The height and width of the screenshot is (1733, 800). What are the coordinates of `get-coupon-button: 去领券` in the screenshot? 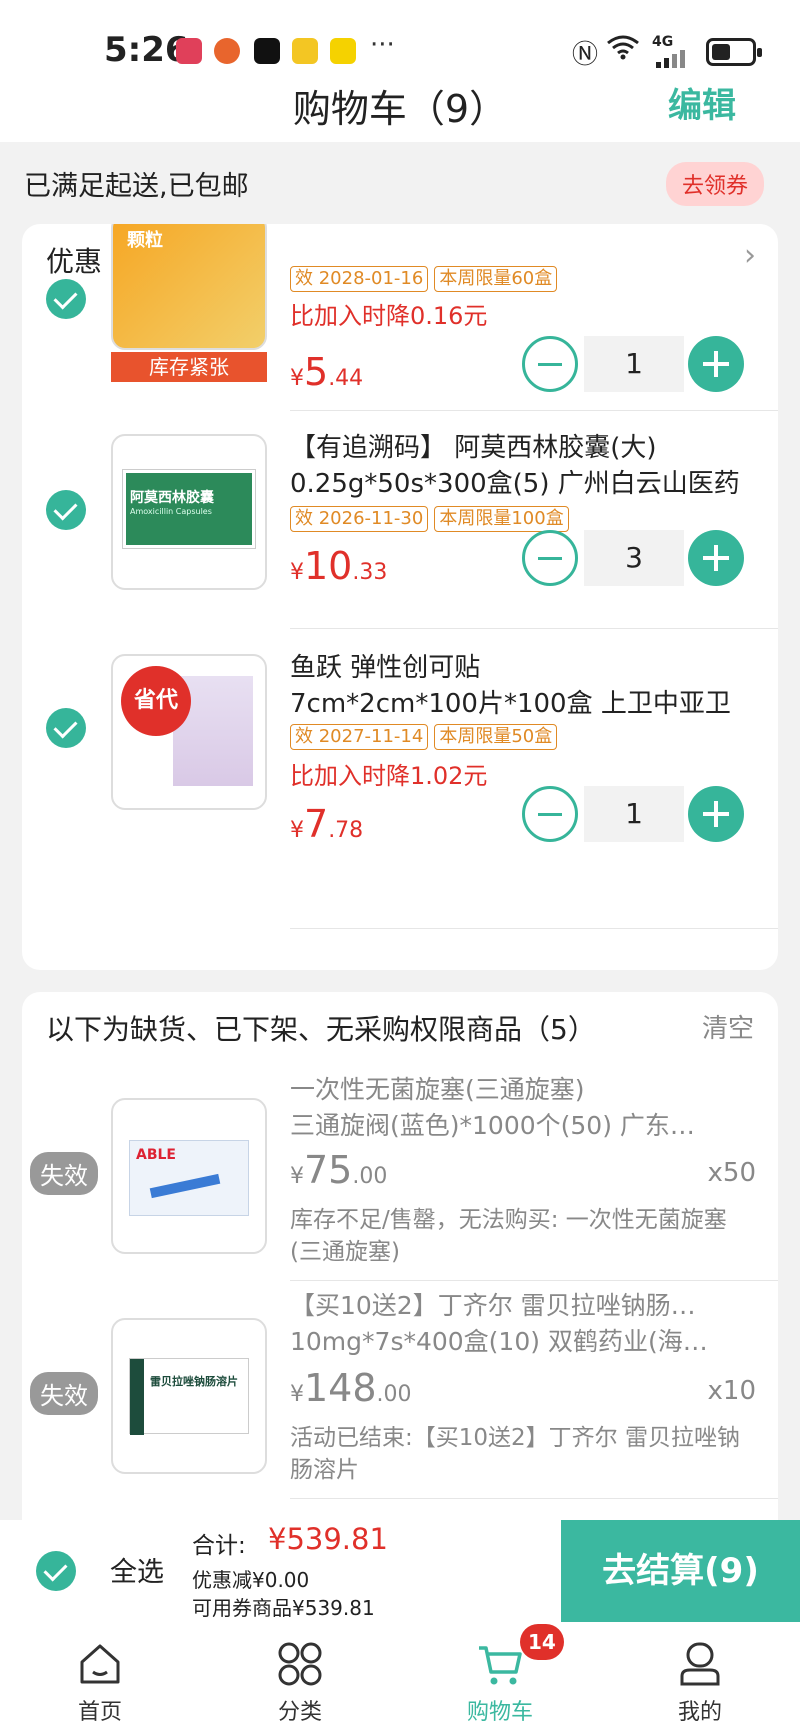 It's located at (714, 184).